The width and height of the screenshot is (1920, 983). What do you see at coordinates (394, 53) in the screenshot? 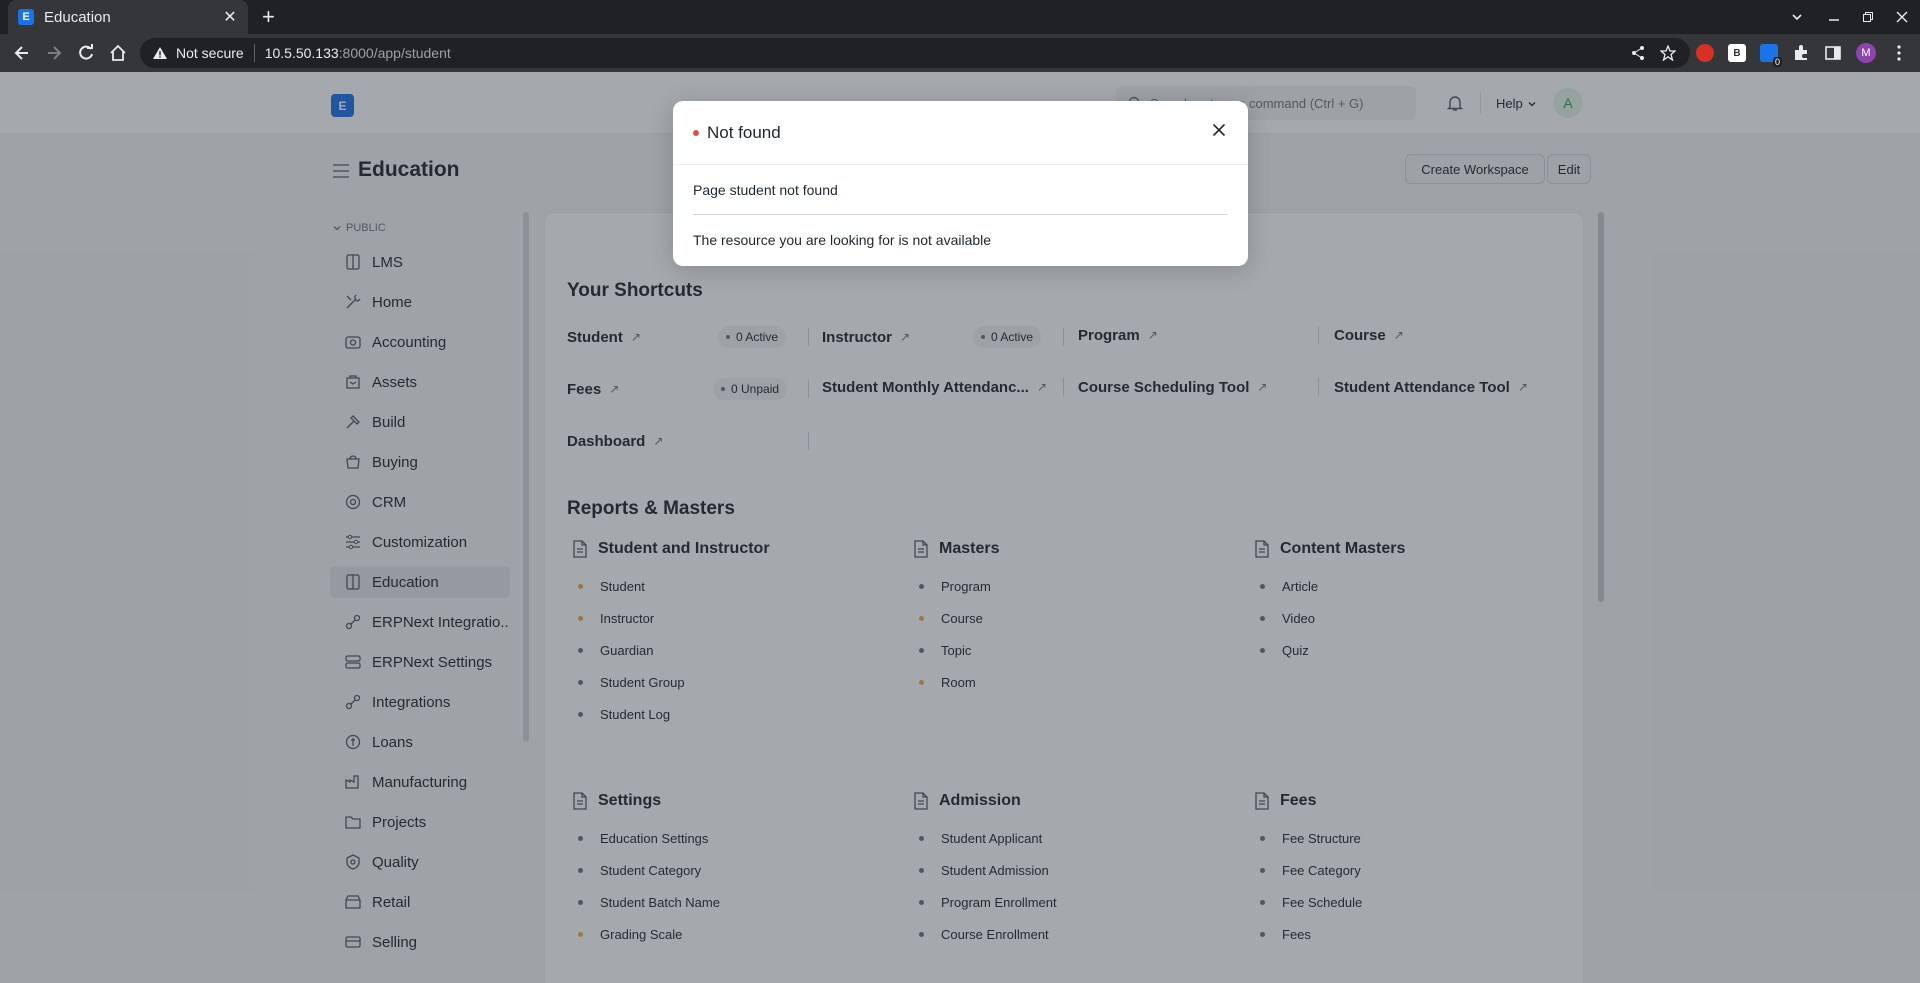
I see `url-path: :8000/app/student` at bounding box center [394, 53].